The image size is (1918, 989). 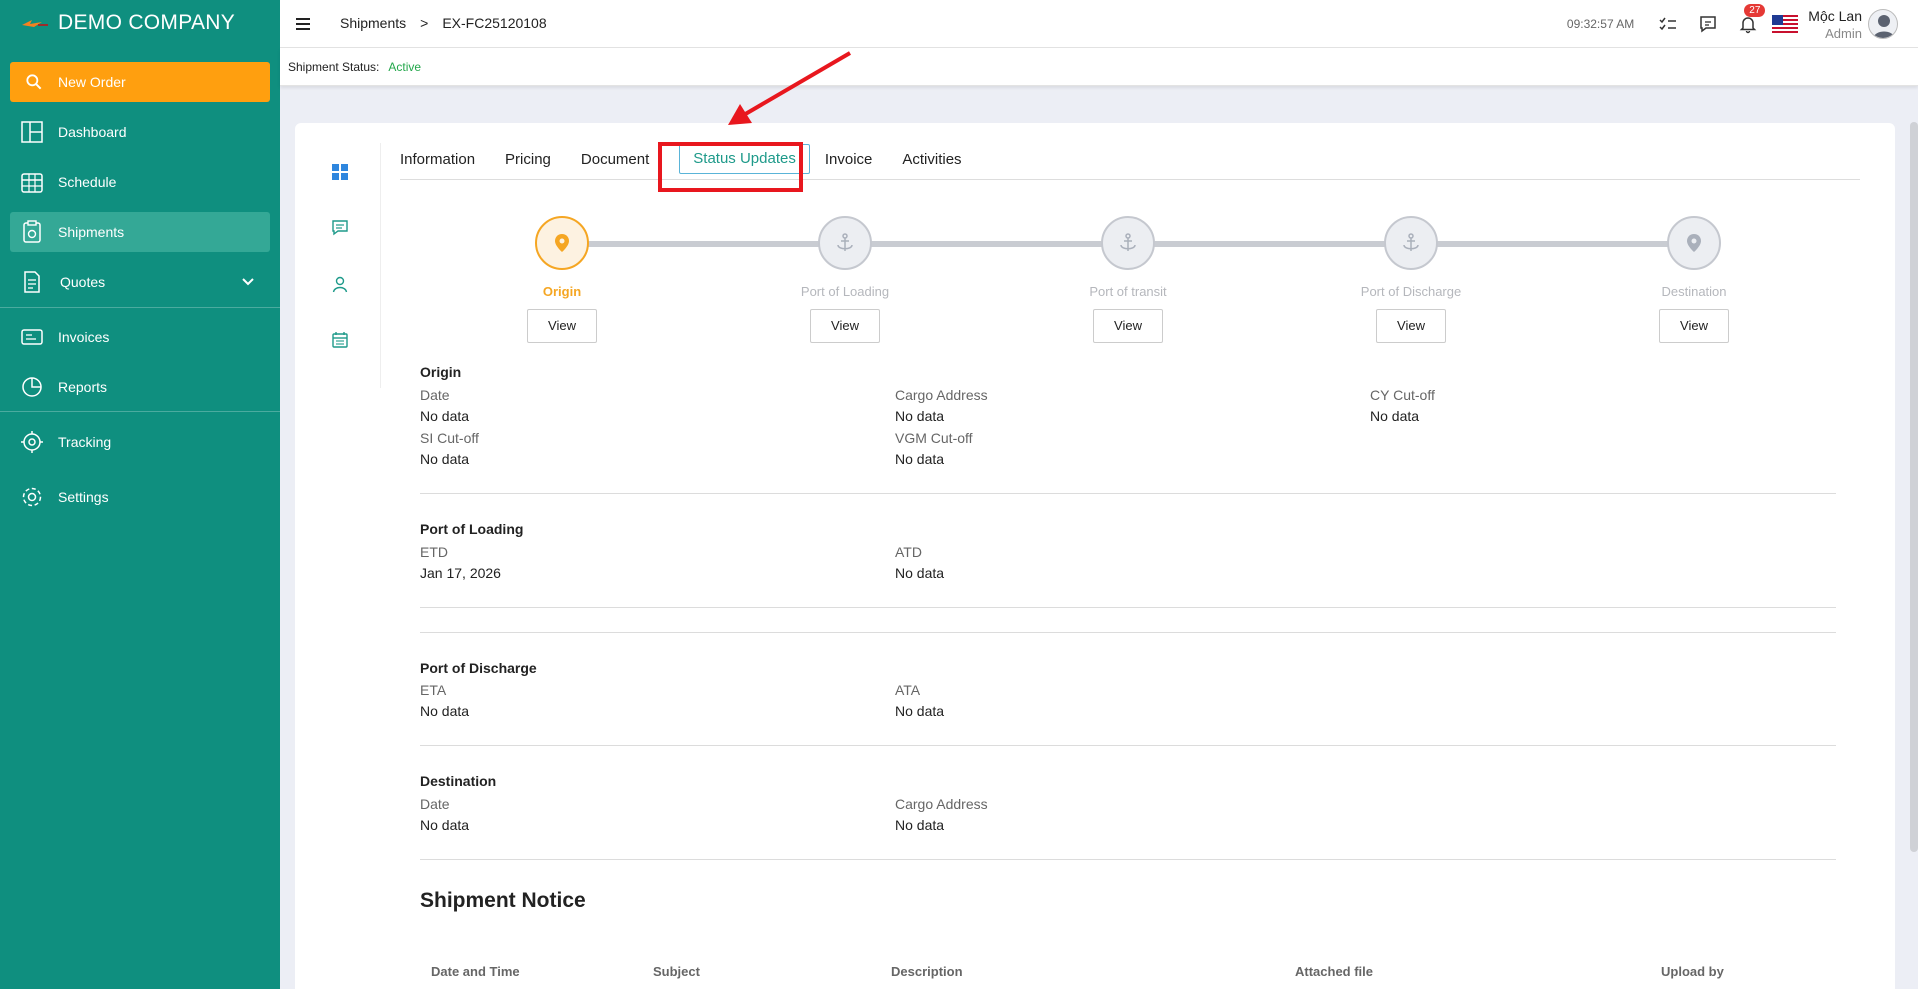 I want to click on shipment-notice-title: Shipment Notice, so click(x=503, y=900).